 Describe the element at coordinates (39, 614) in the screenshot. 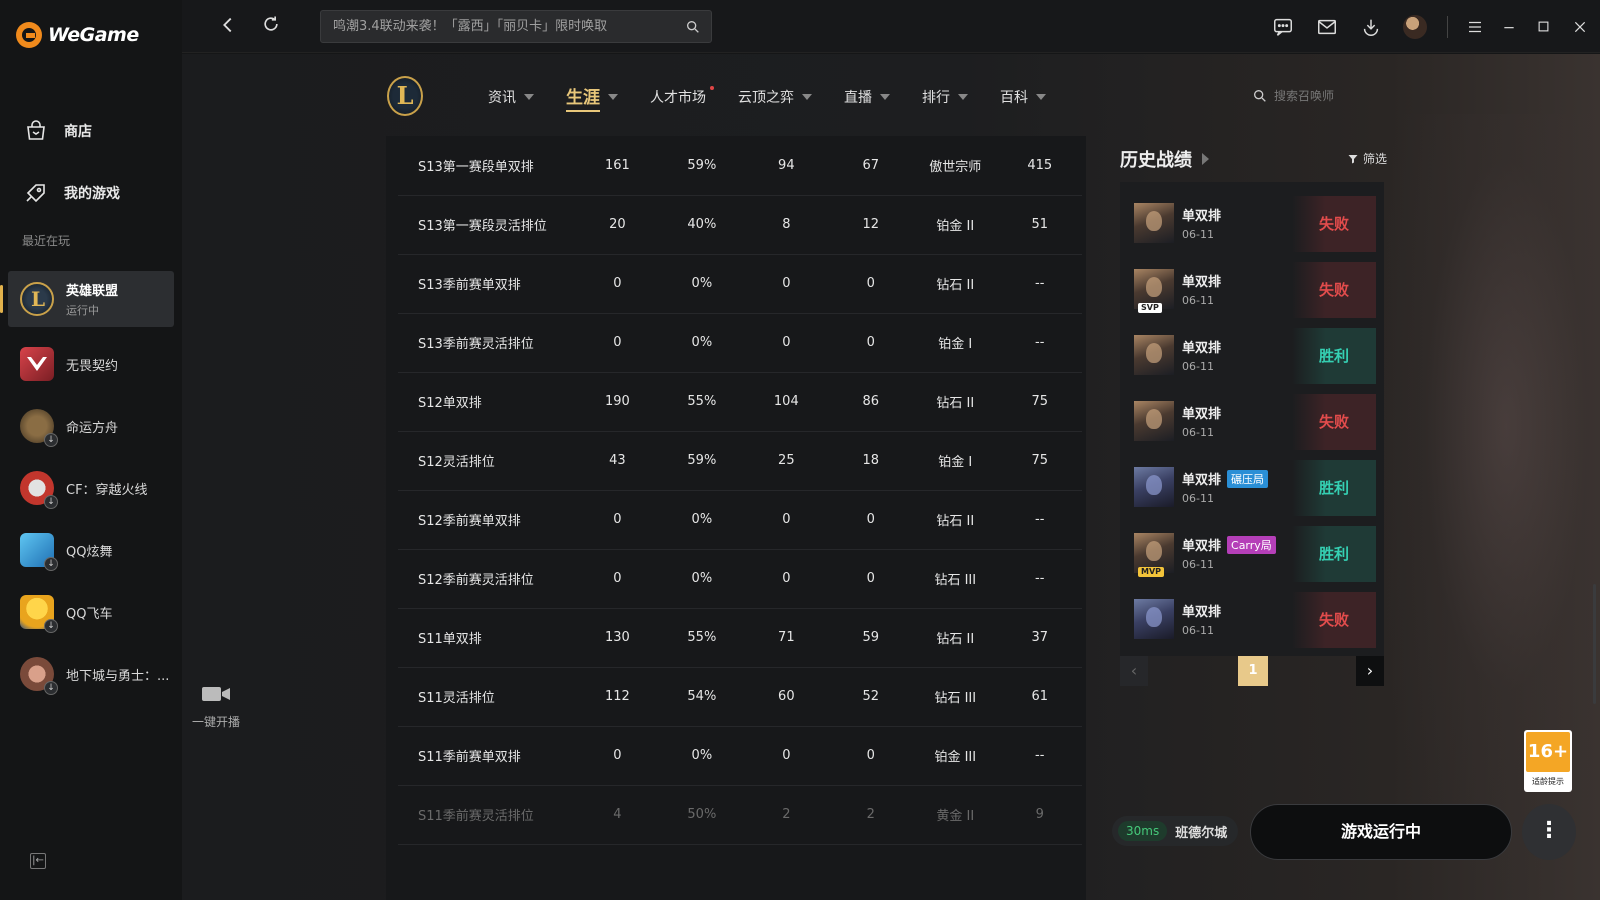

I see `qq-speed-game-icon: ↓` at that location.